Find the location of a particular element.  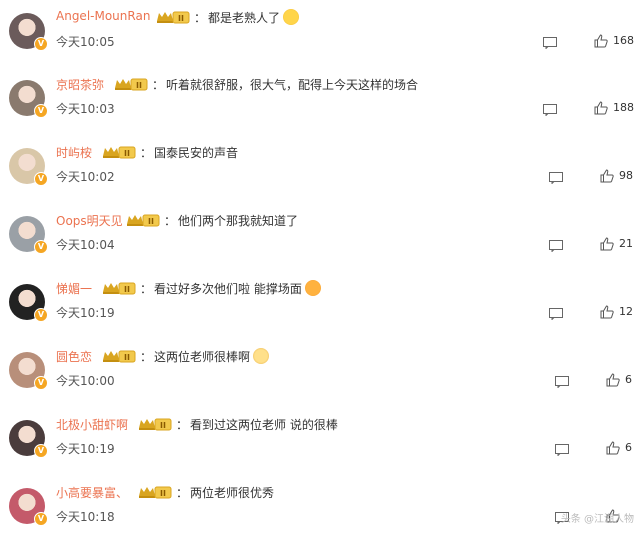

comment-text: 这两位老师很棒啊 is located at coordinates (211, 356).